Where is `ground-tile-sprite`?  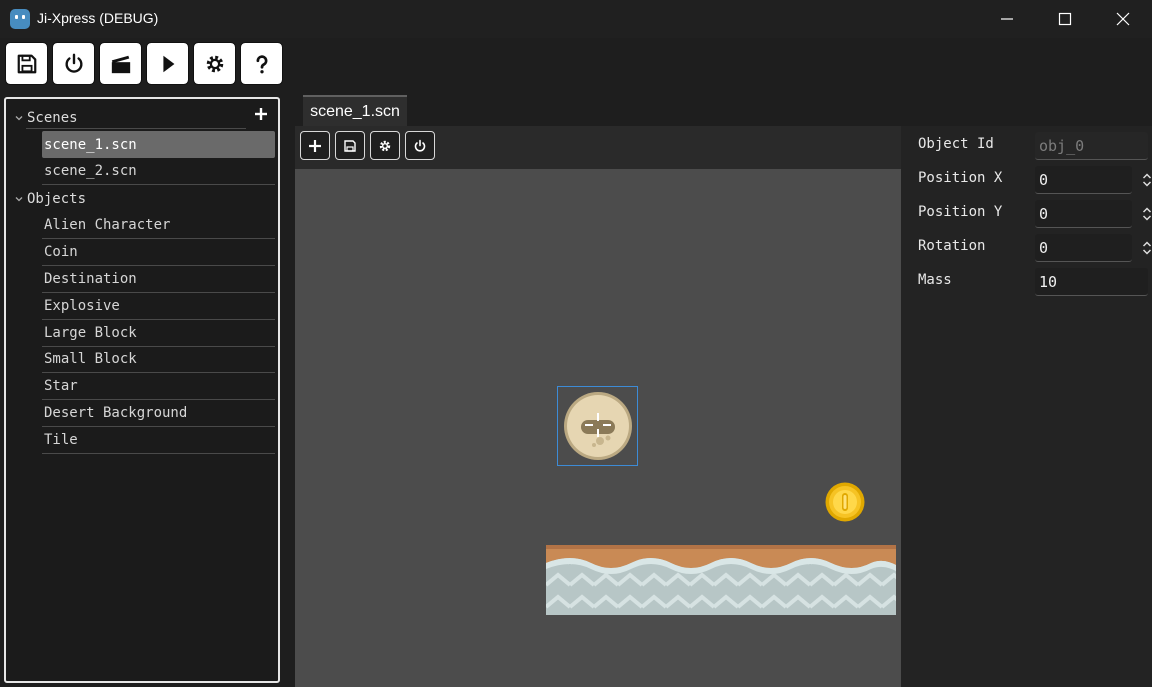
ground-tile-sprite is located at coordinates (721, 580).